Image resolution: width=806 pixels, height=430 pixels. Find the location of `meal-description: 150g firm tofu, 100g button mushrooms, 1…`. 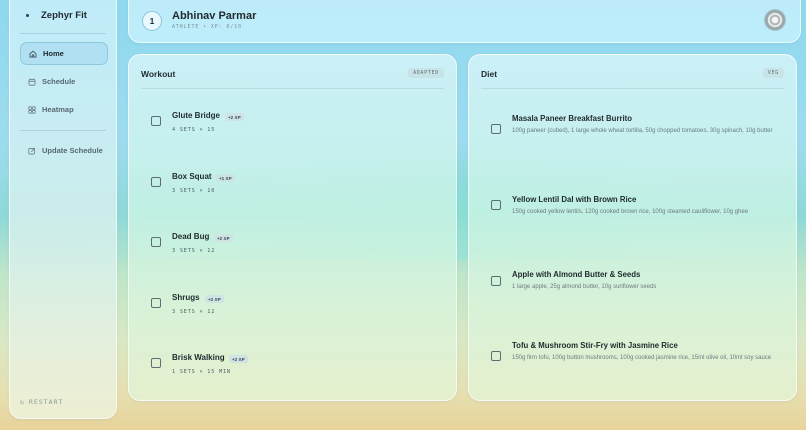

meal-description: 150g firm tofu, 100g button mushrooms, 1… is located at coordinates (642, 358).